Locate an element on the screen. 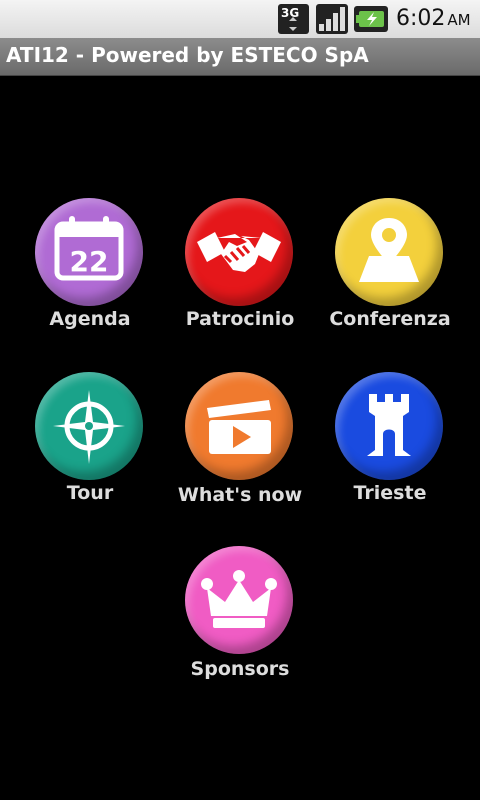 The image size is (480, 800). menu-whats-now-button: What's now is located at coordinates (240, 452).